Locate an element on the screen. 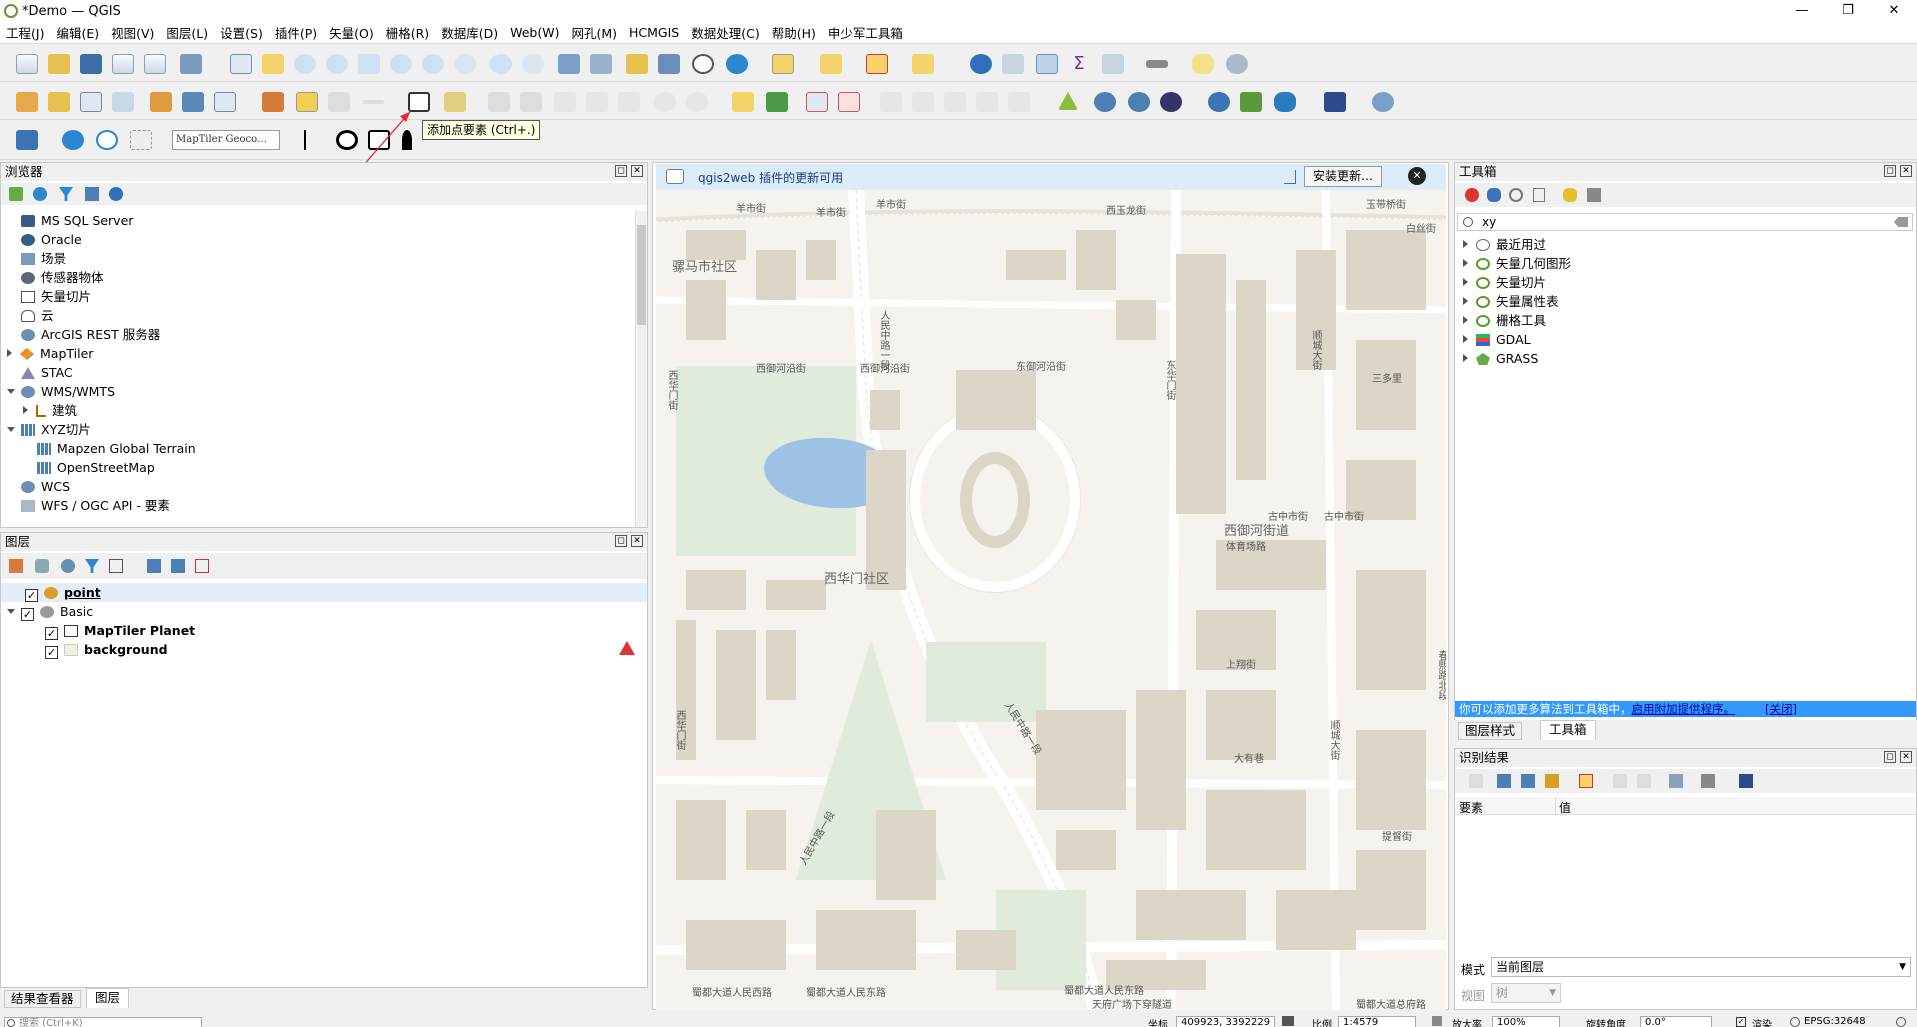 The width and height of the screenshot is (1917, 1027). help-icon is located at coordinates (1746, 781).